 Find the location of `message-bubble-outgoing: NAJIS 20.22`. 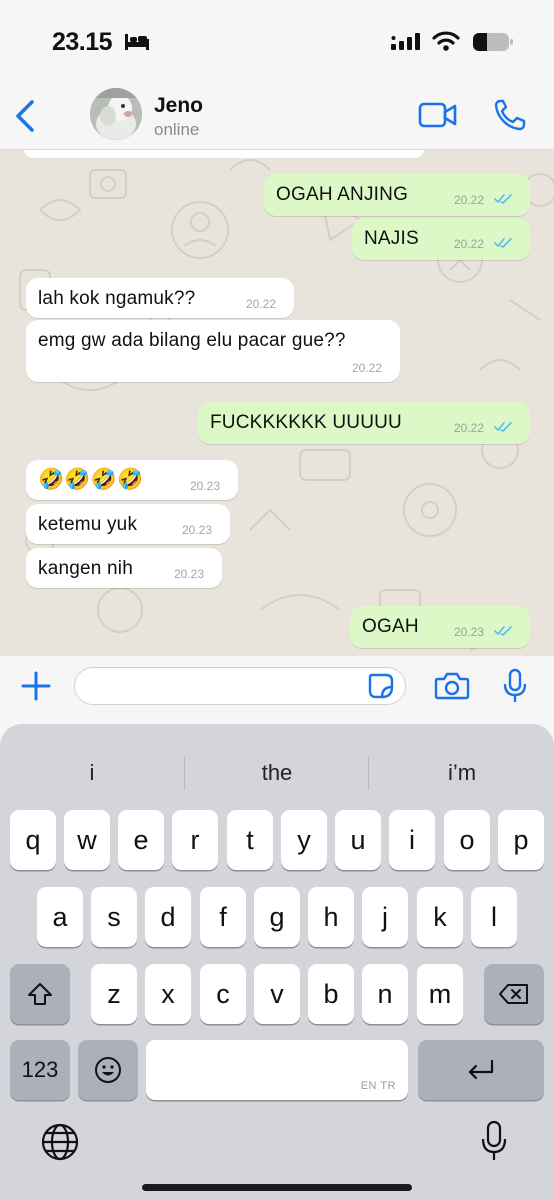

message-bubble-outgoing: NAJIS 20.22 is located at coordinates (441, 239).